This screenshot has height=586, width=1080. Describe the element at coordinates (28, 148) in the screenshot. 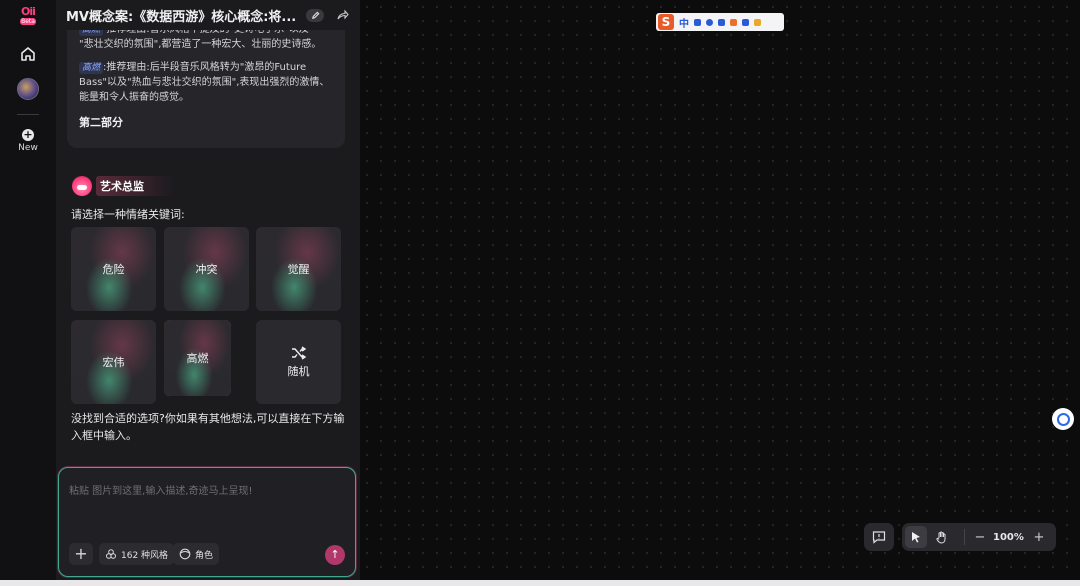

I see `new-label: New` at that location.